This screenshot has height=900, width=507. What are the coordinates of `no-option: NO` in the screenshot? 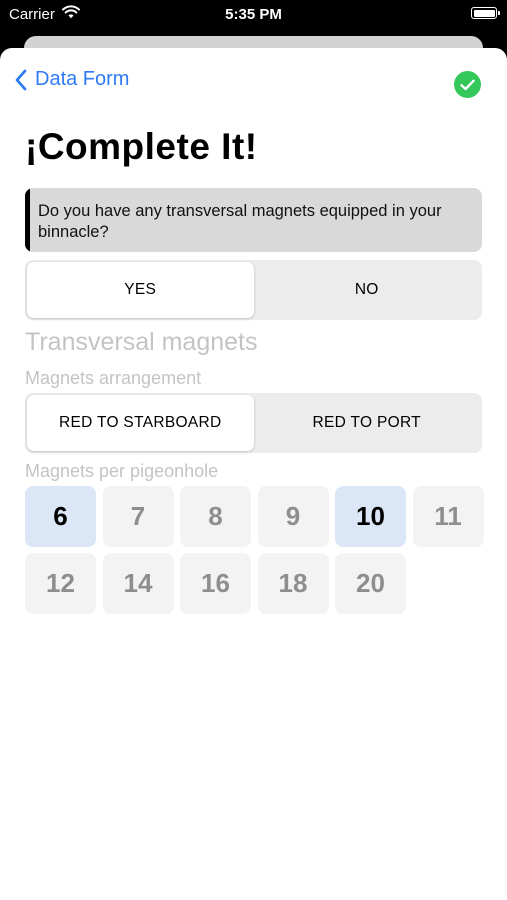 It's located at (367, 290).